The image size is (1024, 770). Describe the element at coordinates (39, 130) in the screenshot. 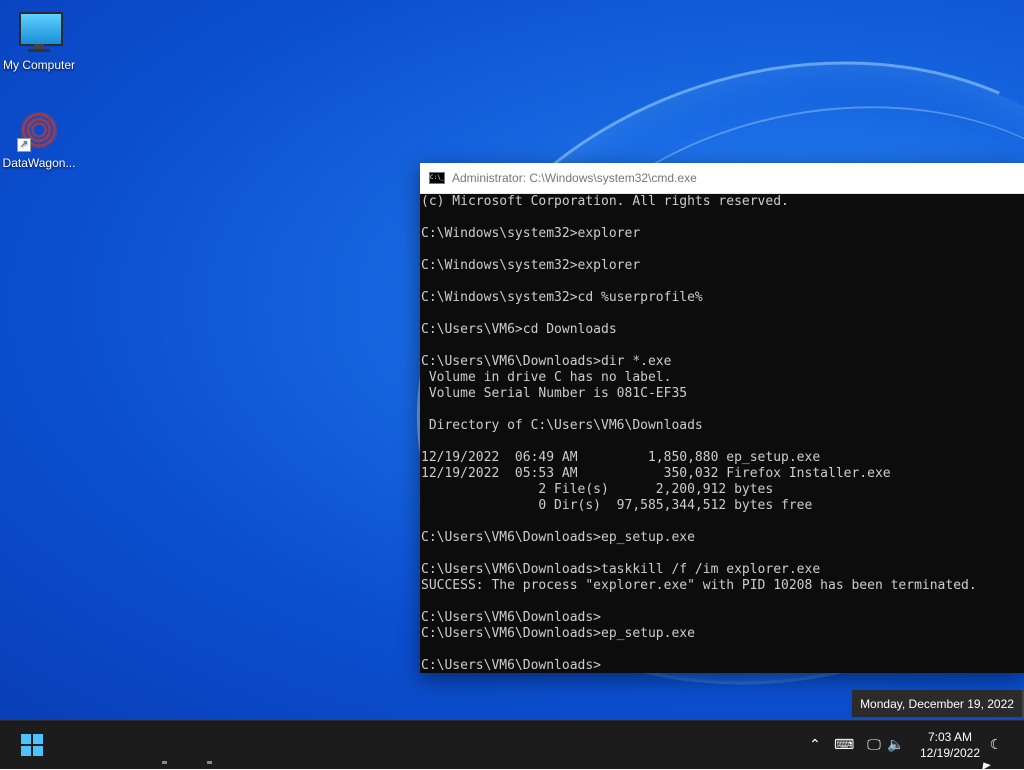

I see `datawagon-icon: ↗` at that location.